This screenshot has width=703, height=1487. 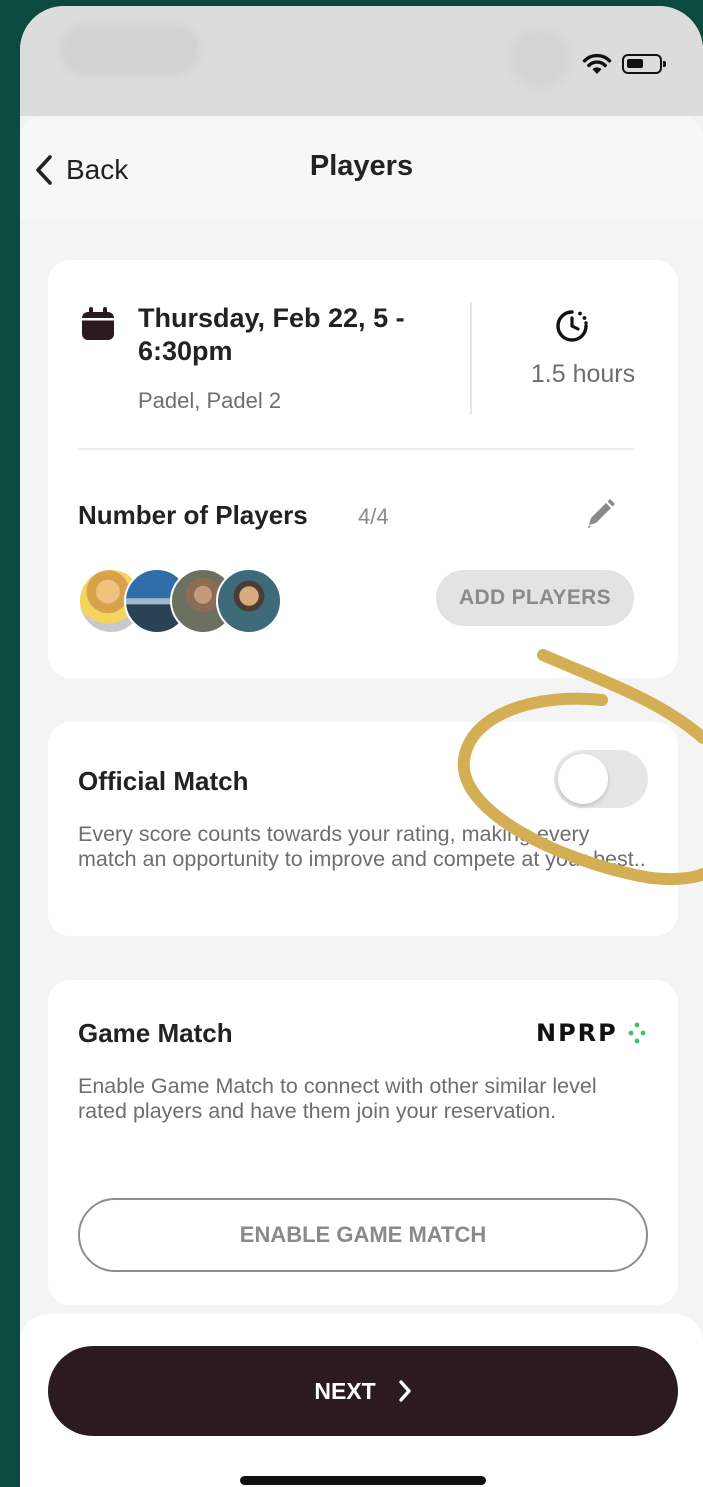 I want to click on home-indicator, so click(x=363, y=1480).